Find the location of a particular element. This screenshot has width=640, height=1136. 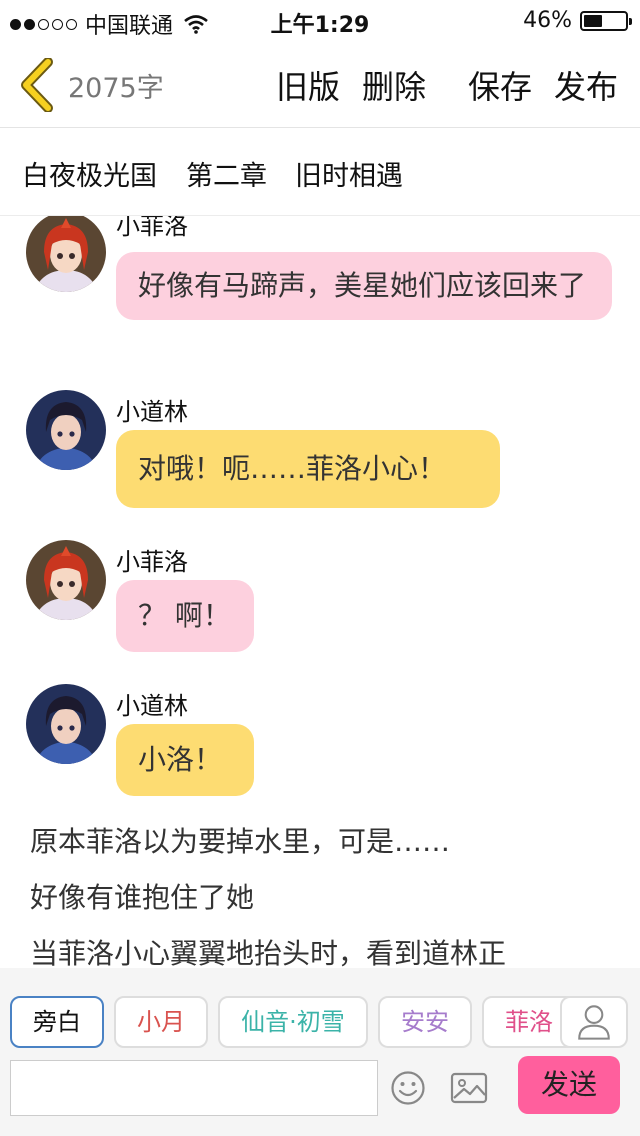

input-bar: 发送 is located at coordinates (320, 1095).